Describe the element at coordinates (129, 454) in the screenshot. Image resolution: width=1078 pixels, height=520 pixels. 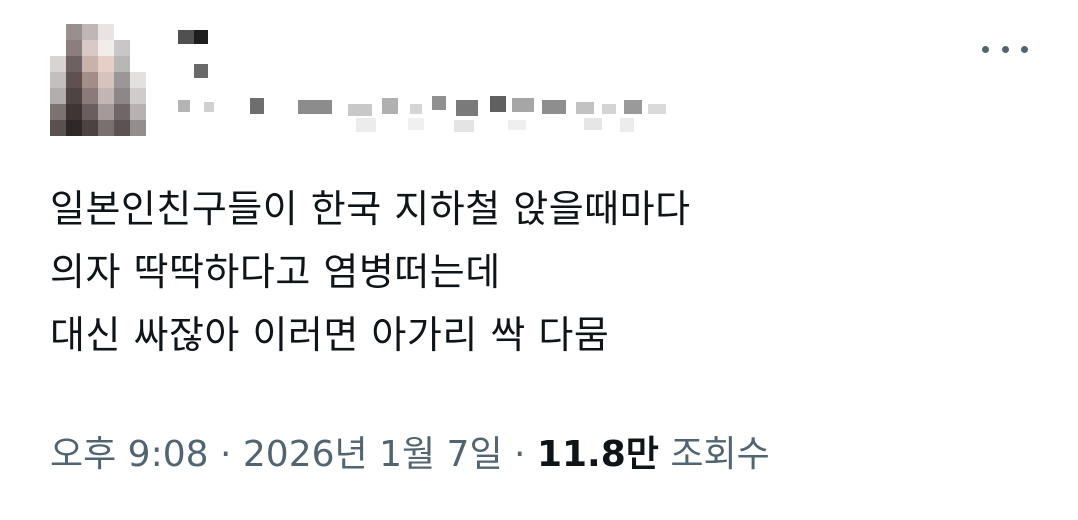
I see `tweet-time: 오후 9:08` at that location.